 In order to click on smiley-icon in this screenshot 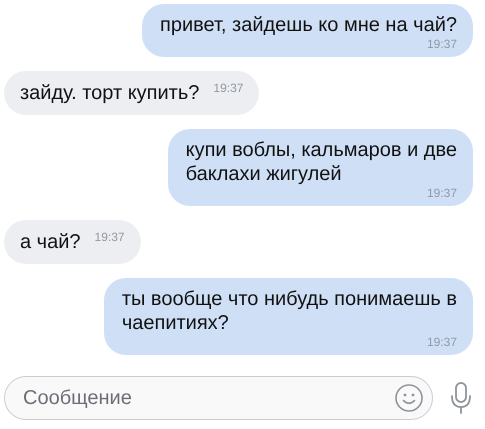, I will do `click(409, 398)`.